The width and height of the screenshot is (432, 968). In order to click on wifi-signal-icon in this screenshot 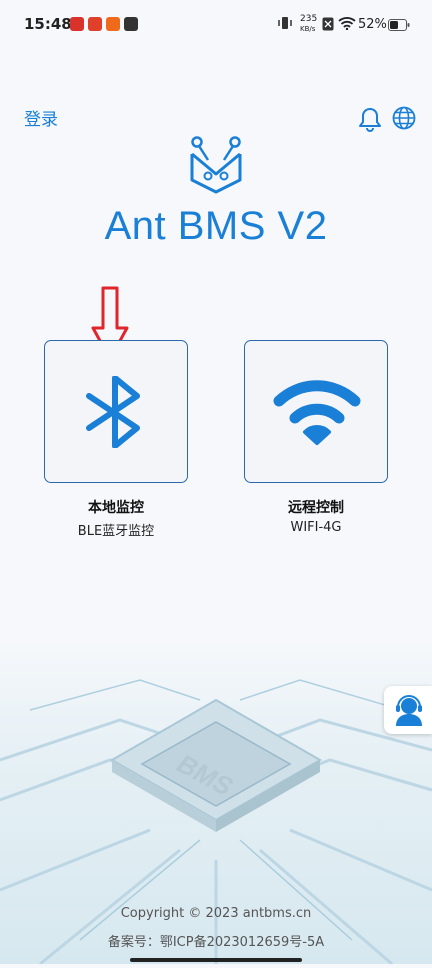, I will do `click(317, 415)`.